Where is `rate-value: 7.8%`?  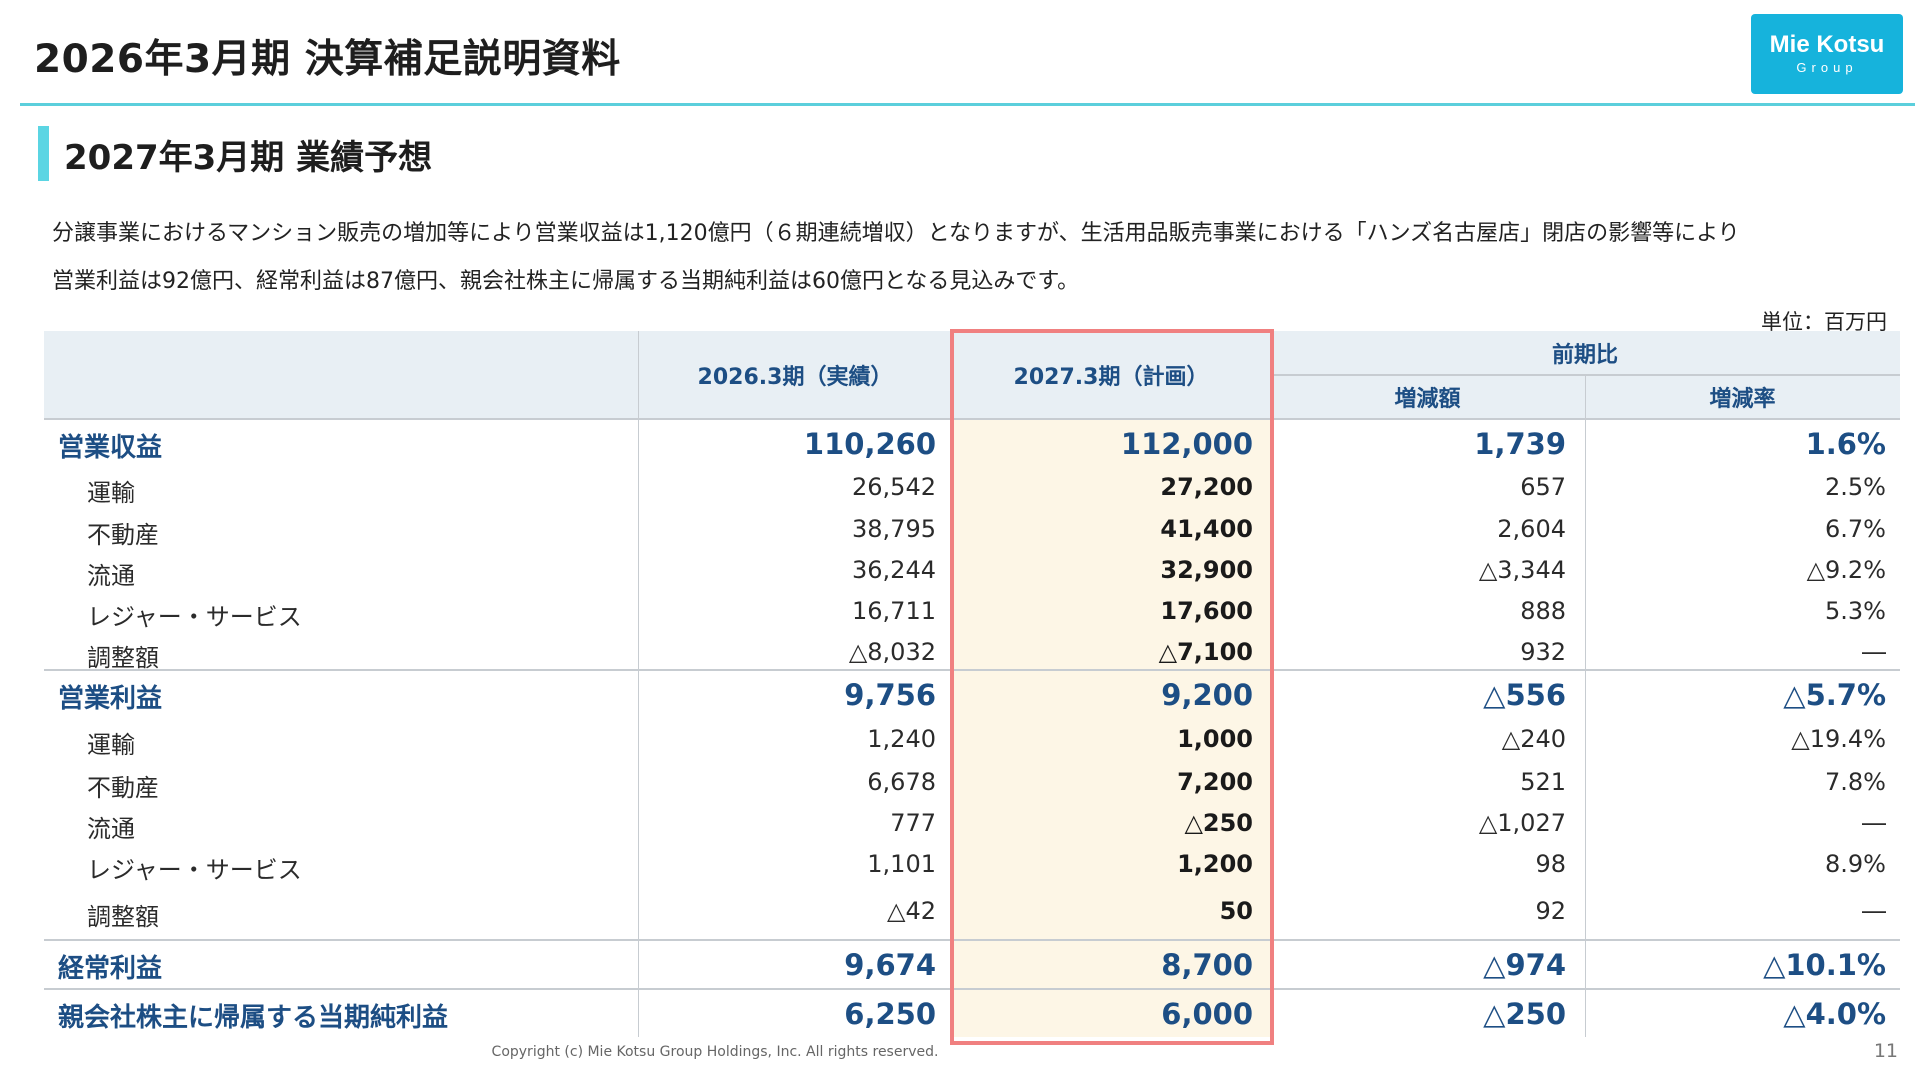
rate-value: 7.8% is located at coordinates (1855, 782).